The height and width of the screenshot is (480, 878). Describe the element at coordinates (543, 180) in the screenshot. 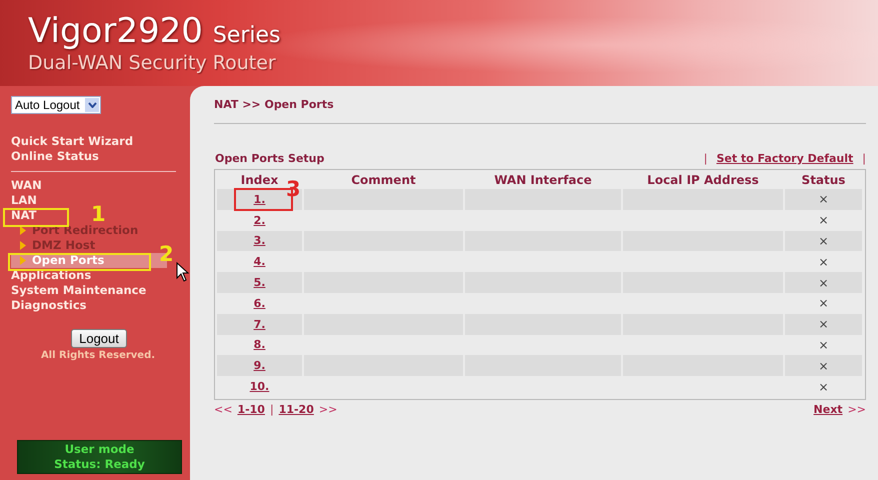

I see `column-header: WAN Interface` at that location.